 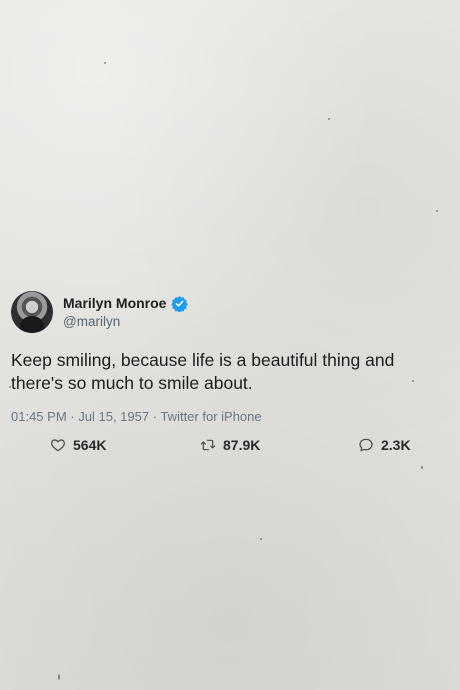 I want to click on like-button: 564K, so click(x=78, y=445).